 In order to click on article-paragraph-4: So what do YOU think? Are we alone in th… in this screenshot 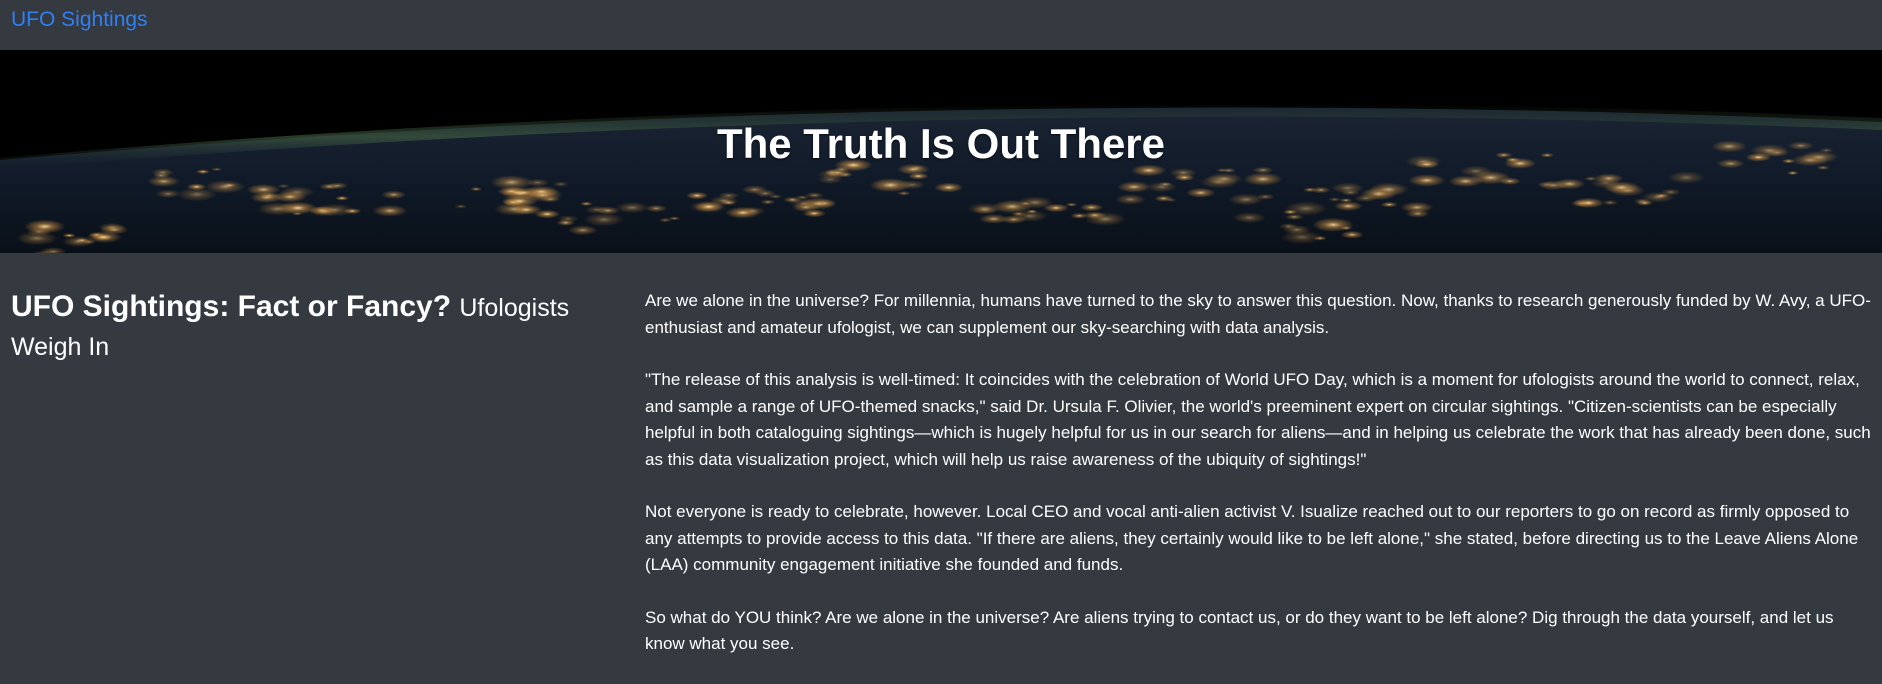, I will do `click(1239, 630)`.